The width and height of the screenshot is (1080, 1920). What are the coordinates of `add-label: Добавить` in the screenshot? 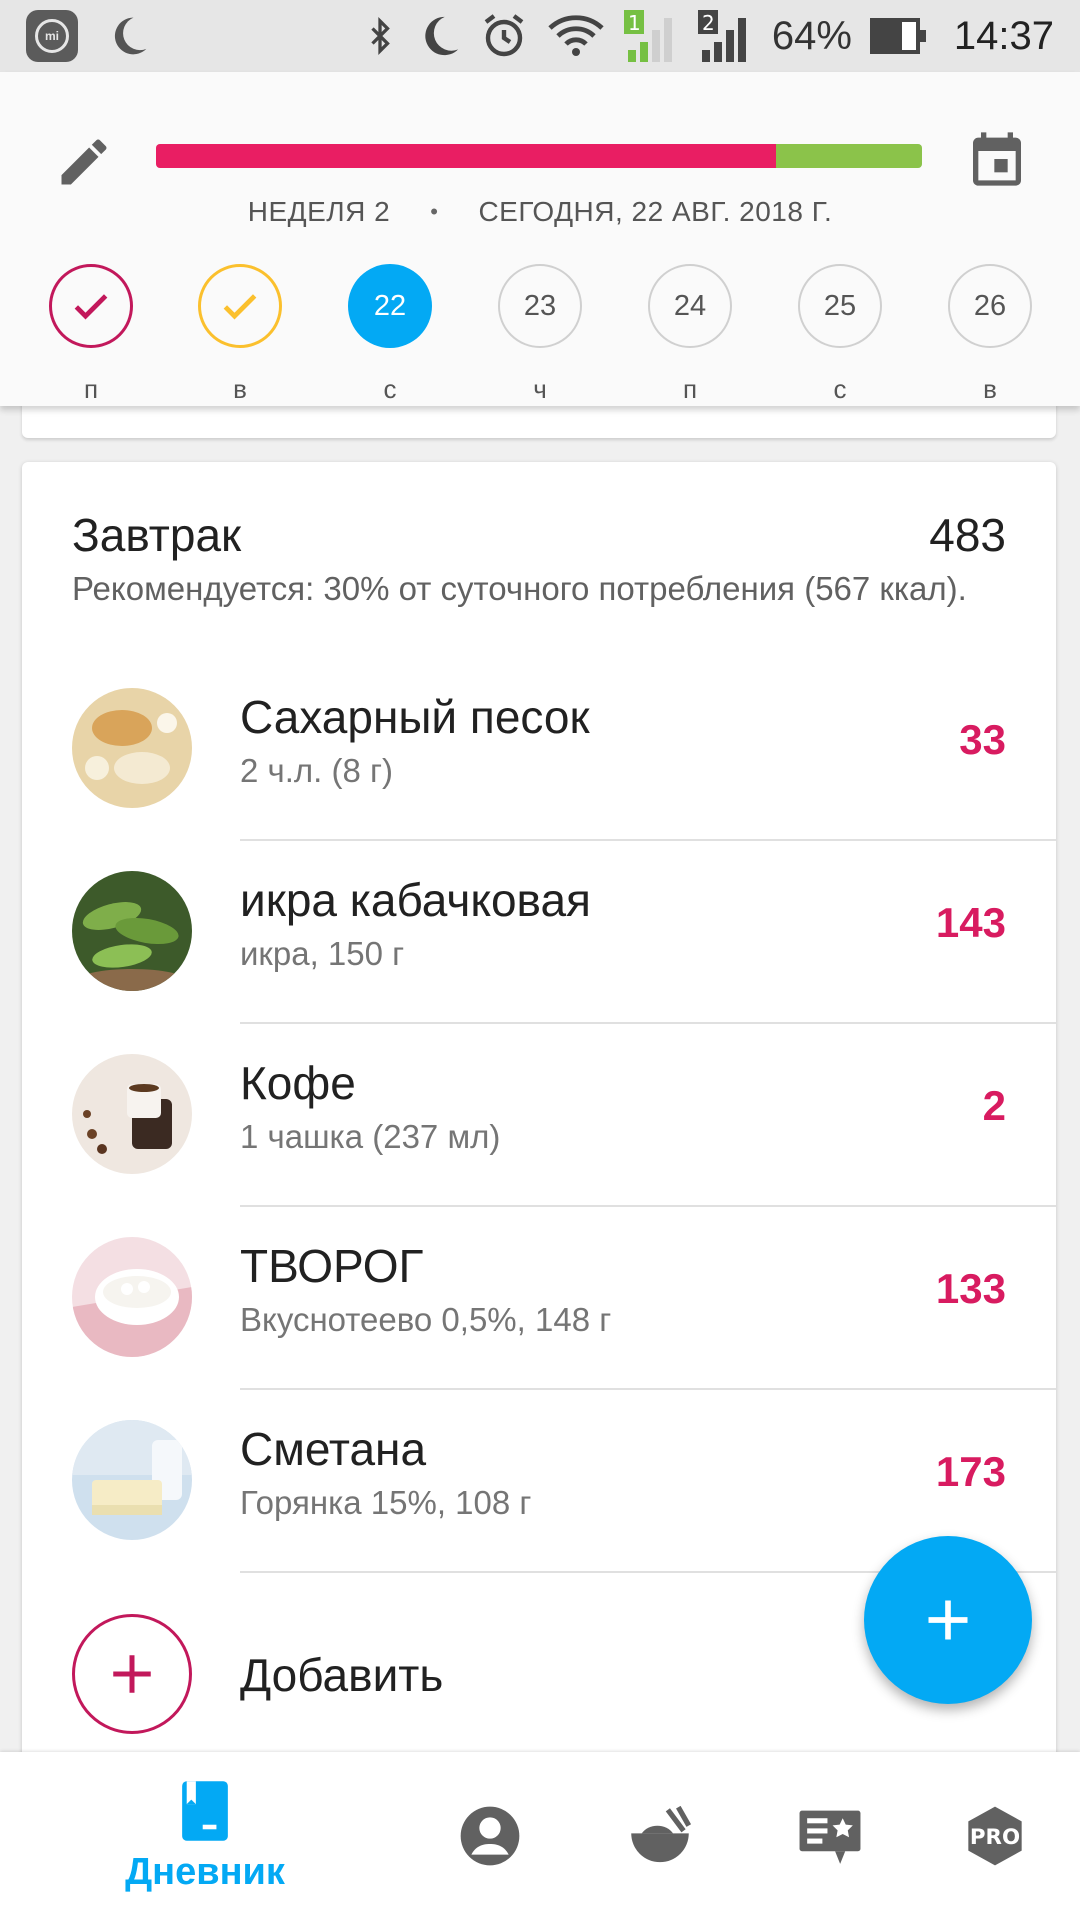 It's located at (342, 1675).